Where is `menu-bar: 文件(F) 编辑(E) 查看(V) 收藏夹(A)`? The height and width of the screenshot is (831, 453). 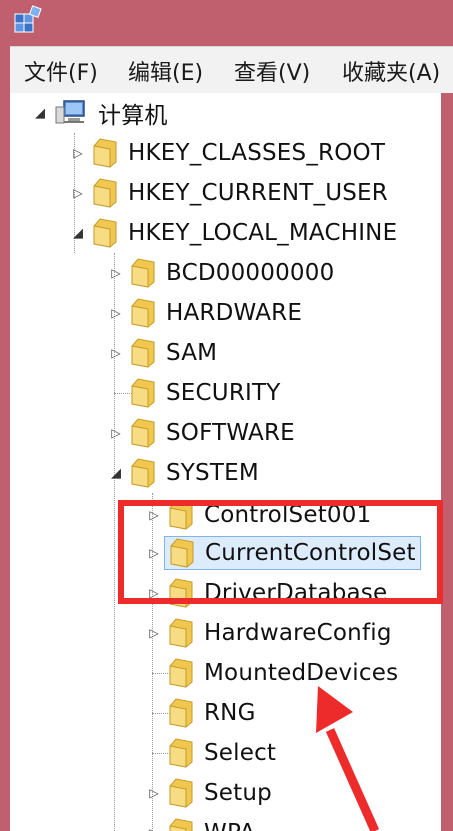 menu-bar: 文件(F) 编辑(E) 查看(V) 收藏夹(A) is located at coordinates (231, 70).